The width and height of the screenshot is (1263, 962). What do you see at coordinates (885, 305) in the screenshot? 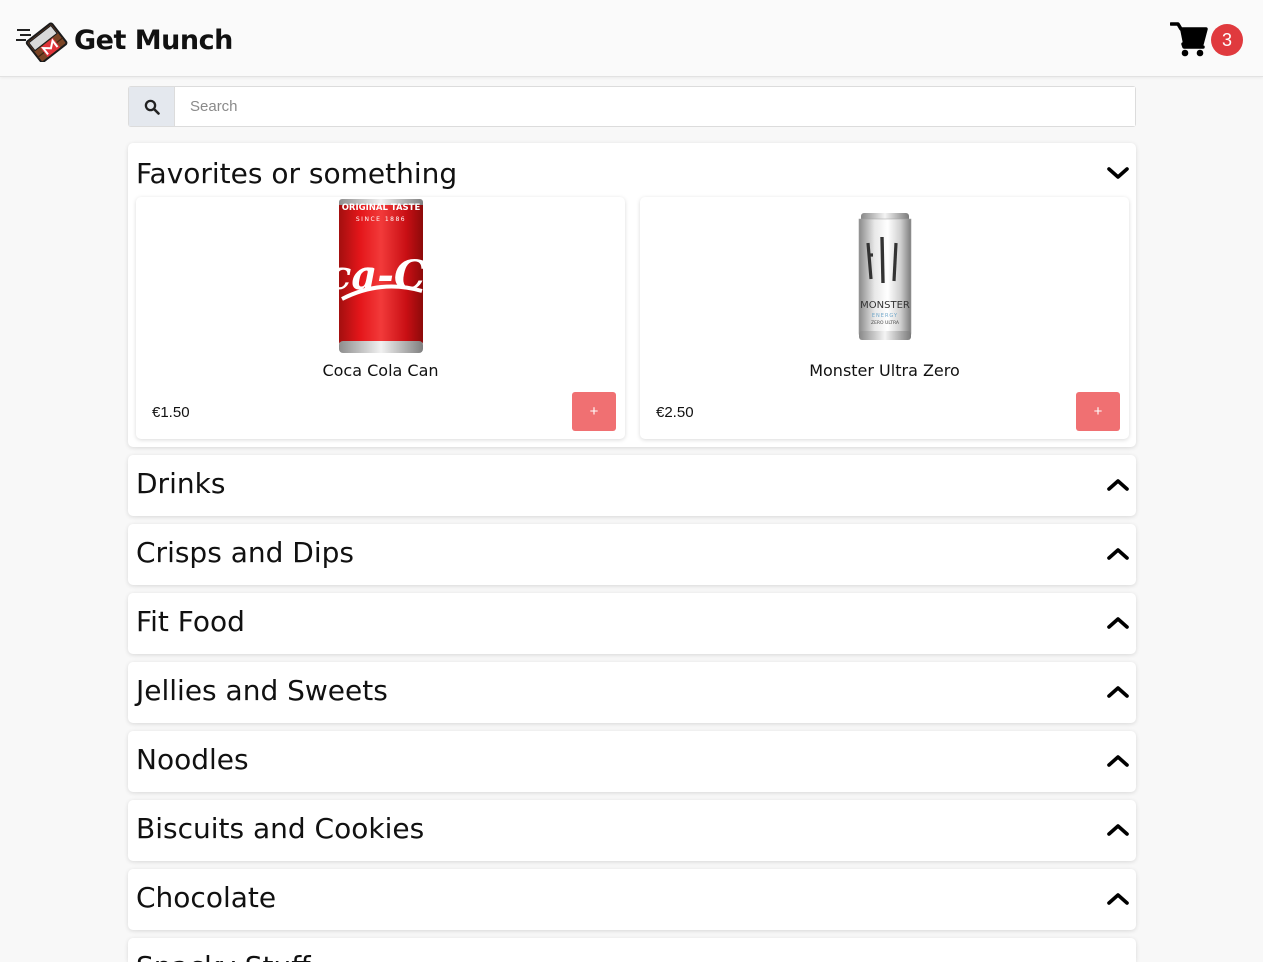
I see `svg-text: MONSTER` at bounding box center [885, 305].